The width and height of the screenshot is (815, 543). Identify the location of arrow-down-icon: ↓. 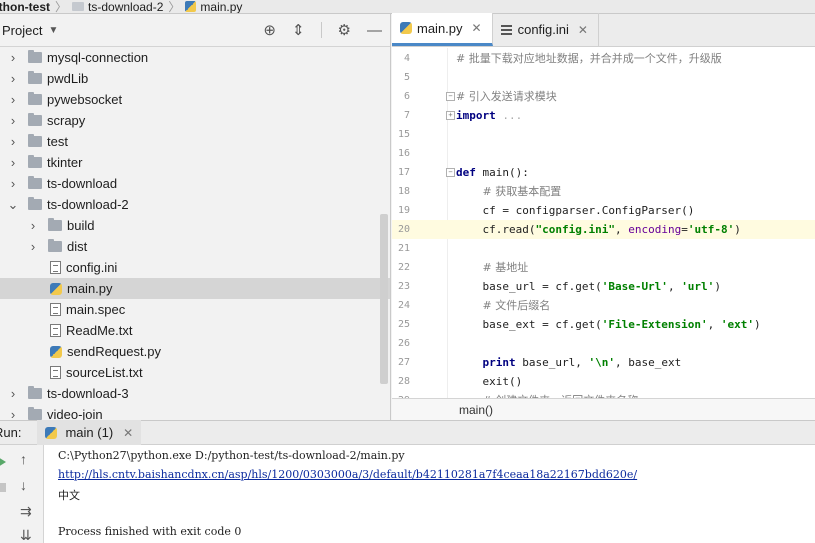
(23, 485).